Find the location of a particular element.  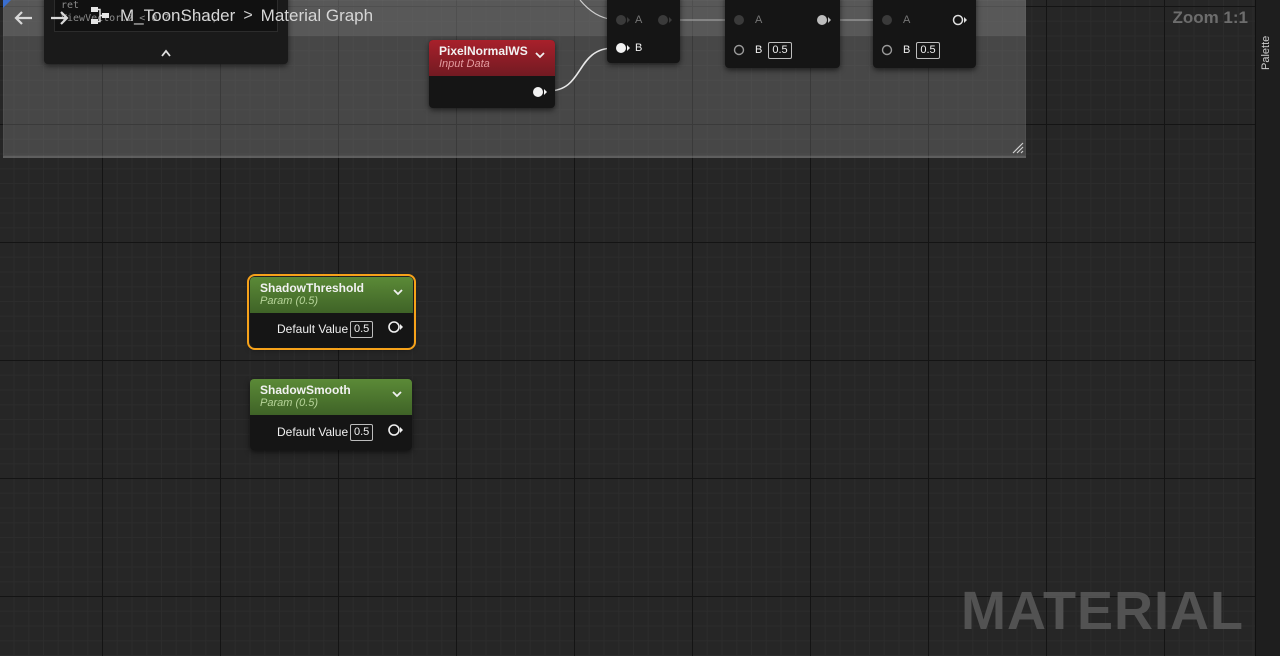

node-title: ShadowThreshold is located at coordinates (312, 288).